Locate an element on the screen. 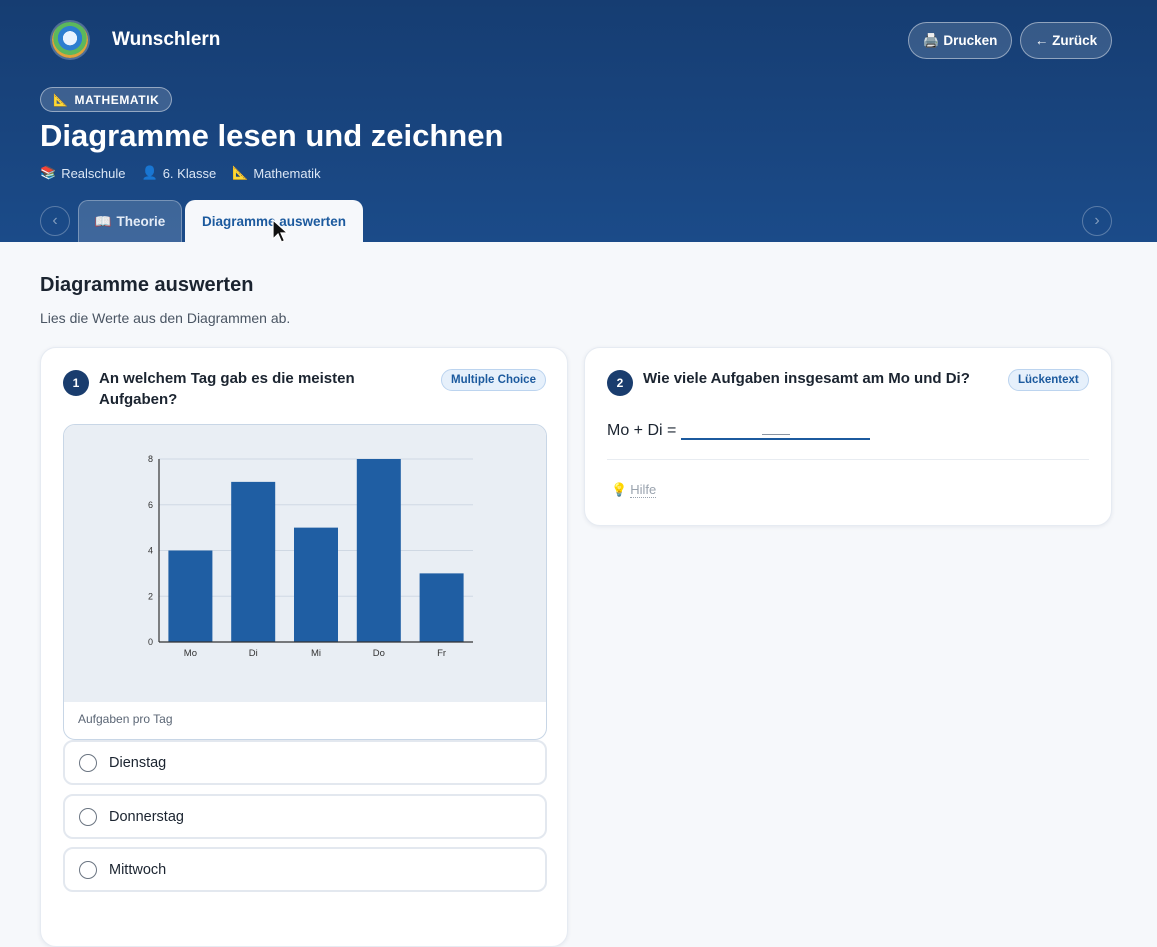 The width and height of the screenshot is (1157, 947). hint-button: 💡 Hilfe is located at coordinates (634, 490).